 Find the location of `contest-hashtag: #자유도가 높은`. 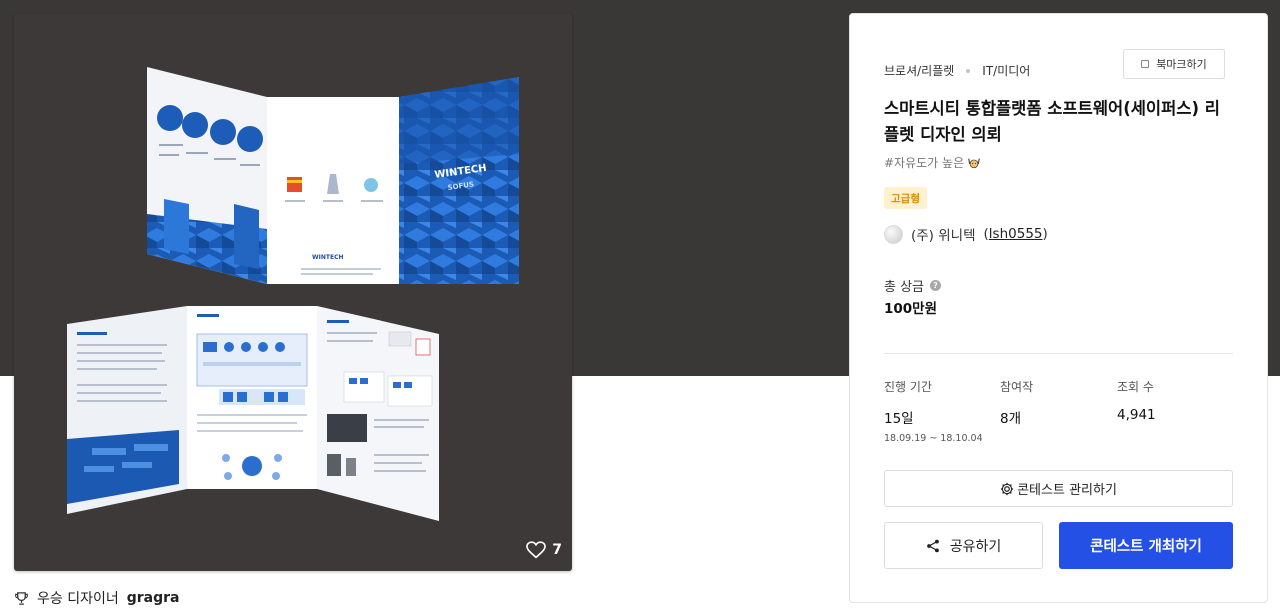

contest-hashtag: #자유도가 높은 is located at coordinates (932, 162).